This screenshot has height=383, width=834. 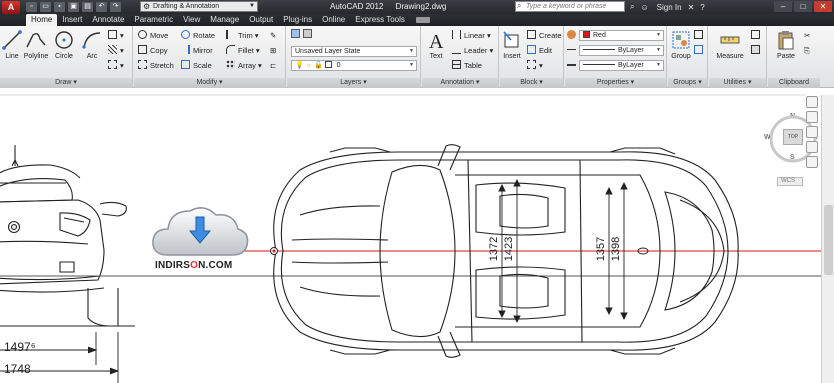 What do you see at coordinates (807, 36) in the screenshot?
I see `cut-icon: ✂` at bounding box center [807, 36].